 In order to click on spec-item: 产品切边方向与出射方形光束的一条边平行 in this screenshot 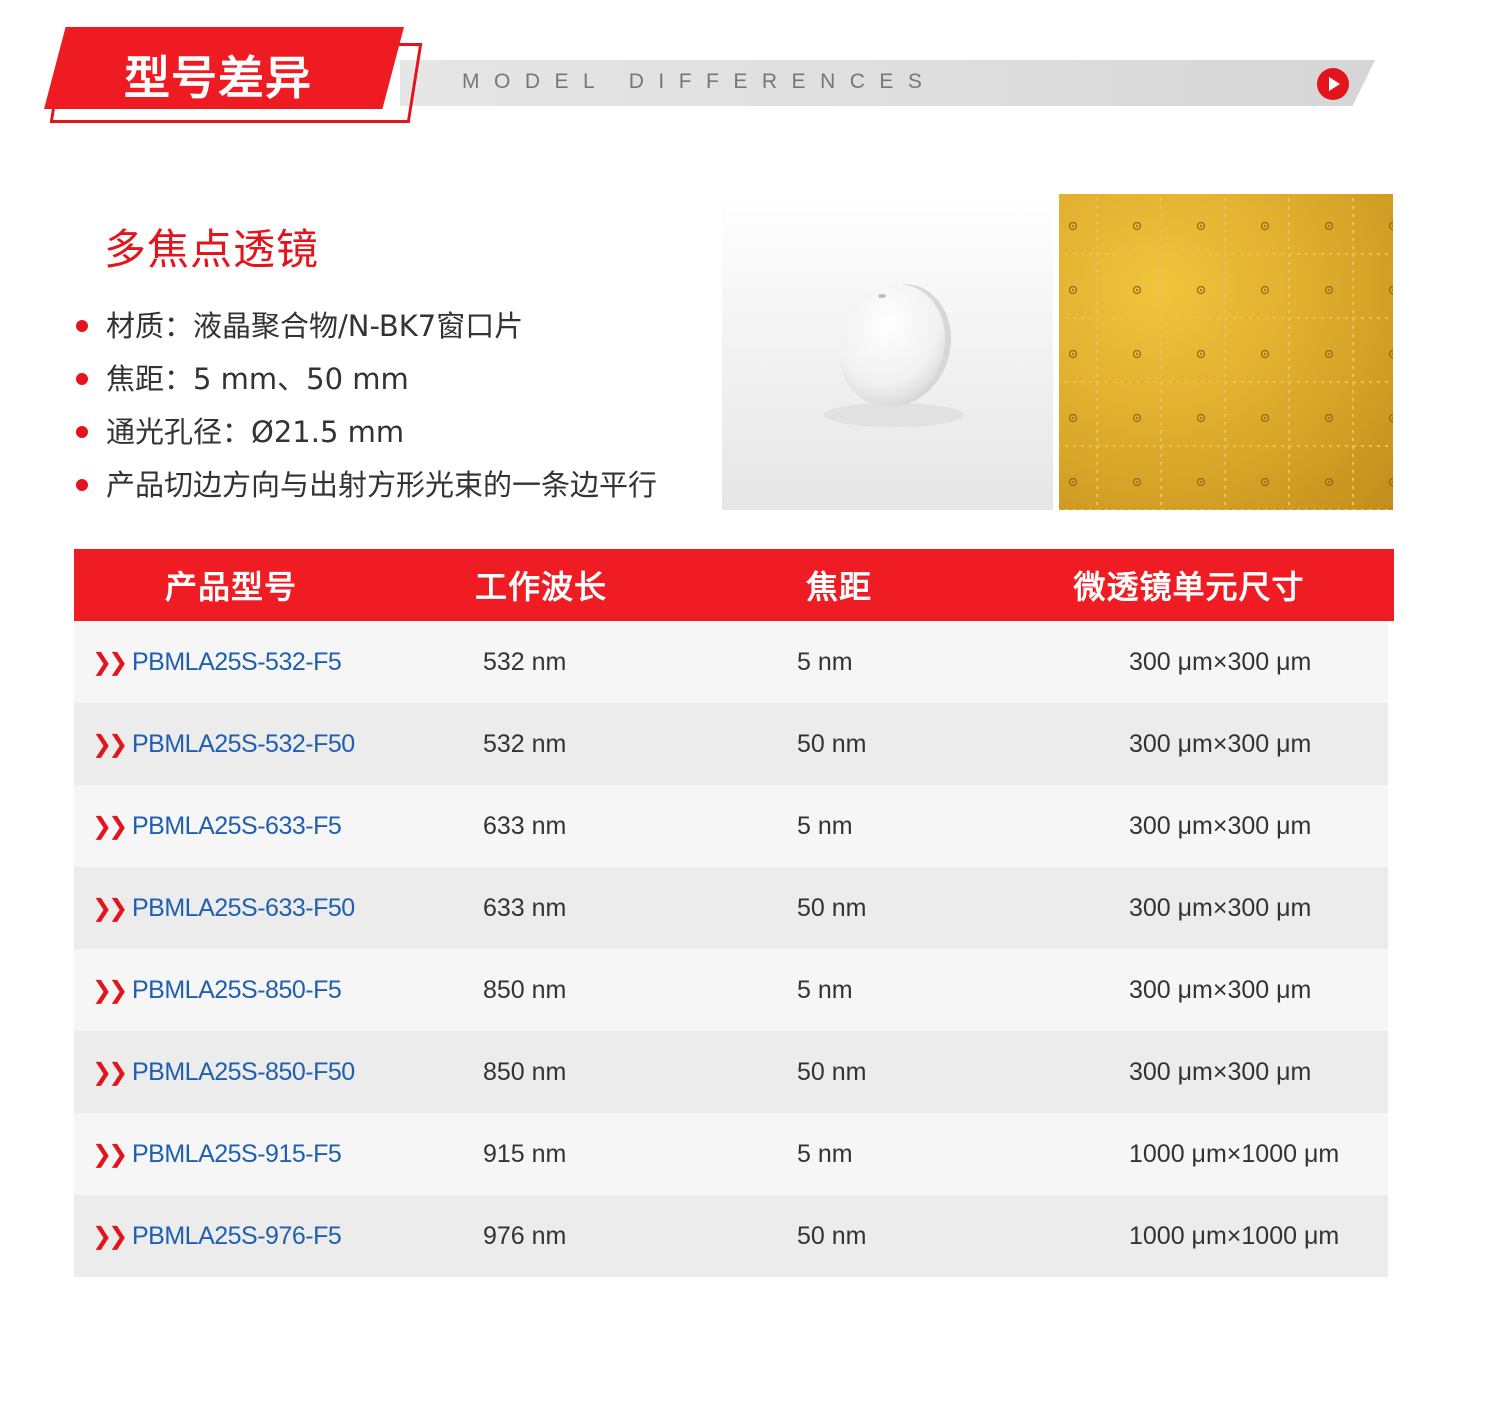, I will do `click(364, 489)`.